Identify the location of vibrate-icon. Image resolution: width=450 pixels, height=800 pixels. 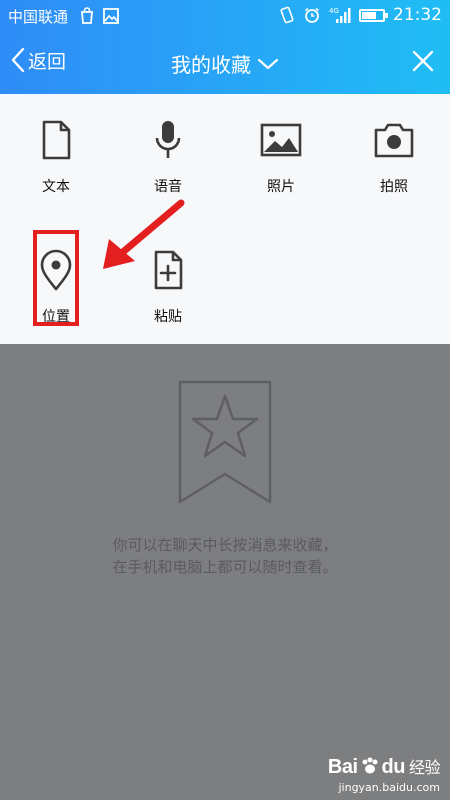
(287, 15).